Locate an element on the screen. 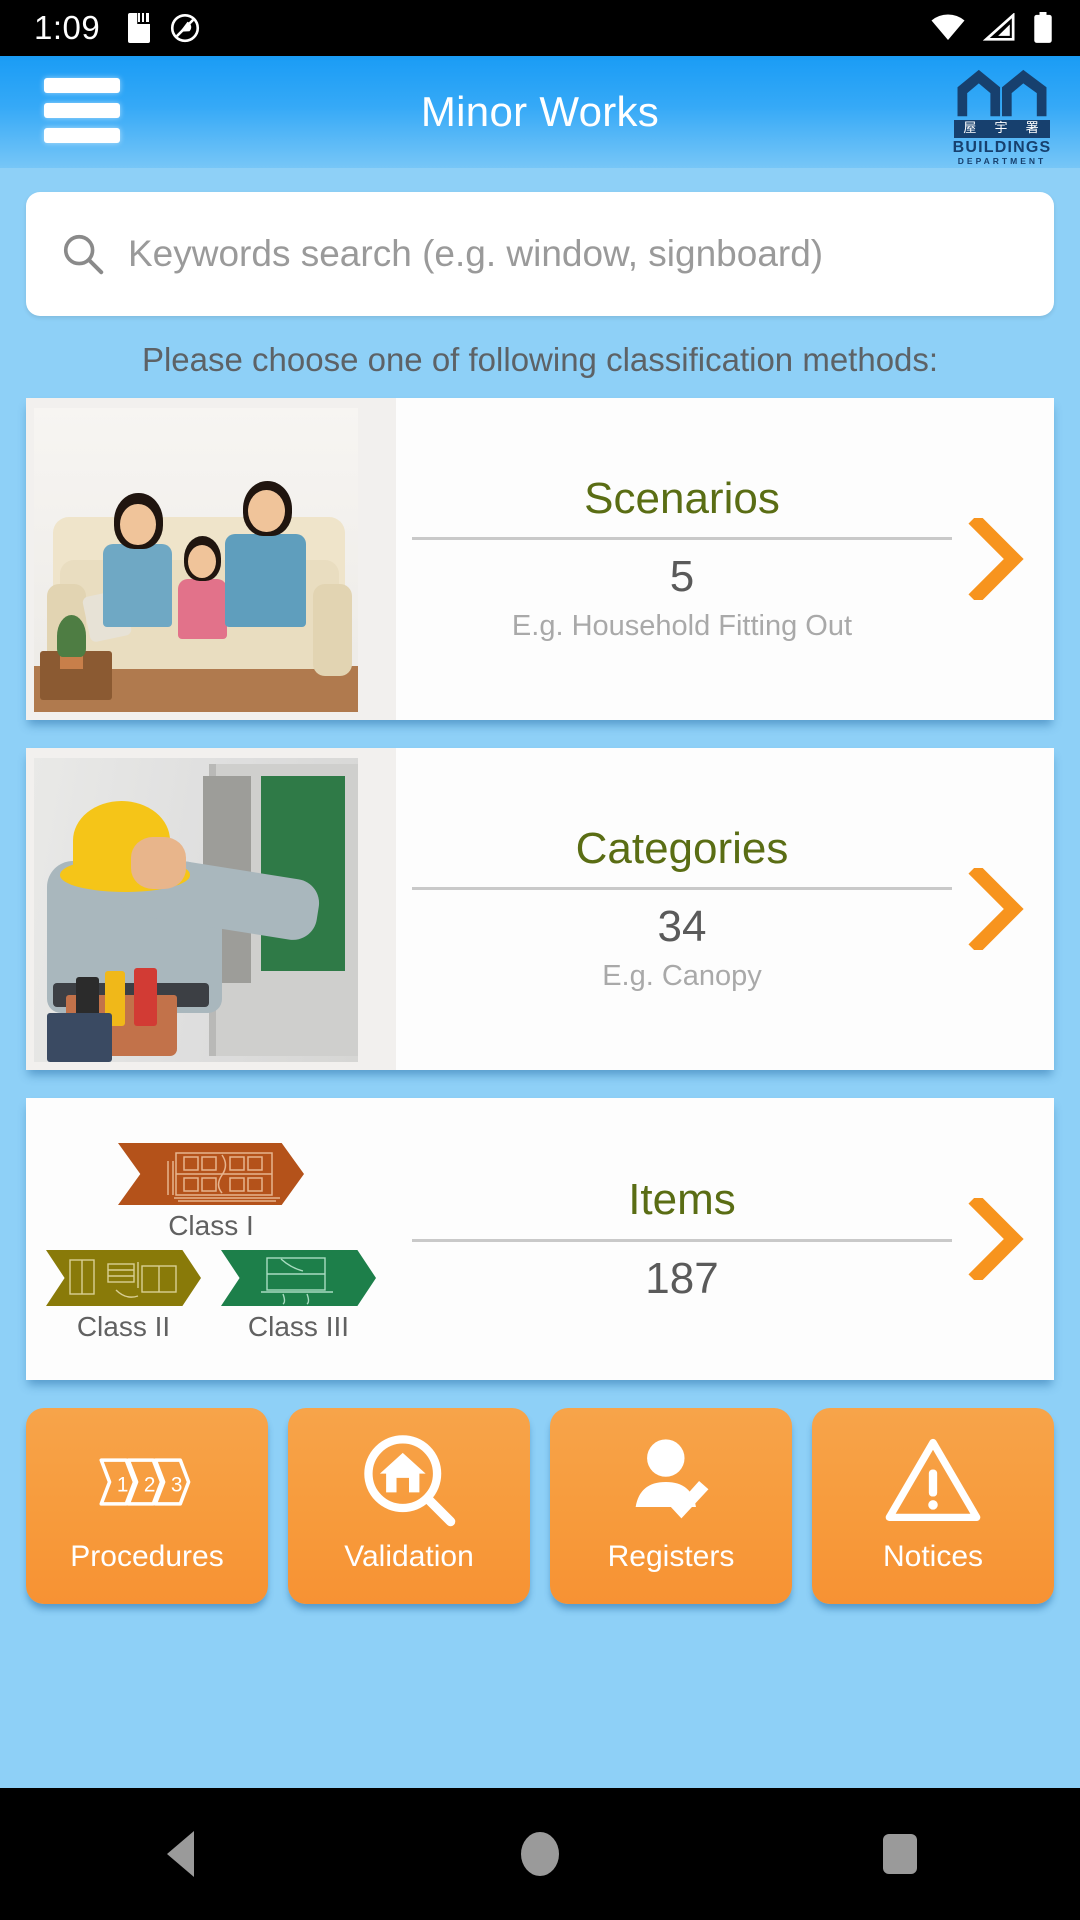 This screenshot has height=1920, width=1080. notices-button: Notices is located at coordinates (933, 1506).